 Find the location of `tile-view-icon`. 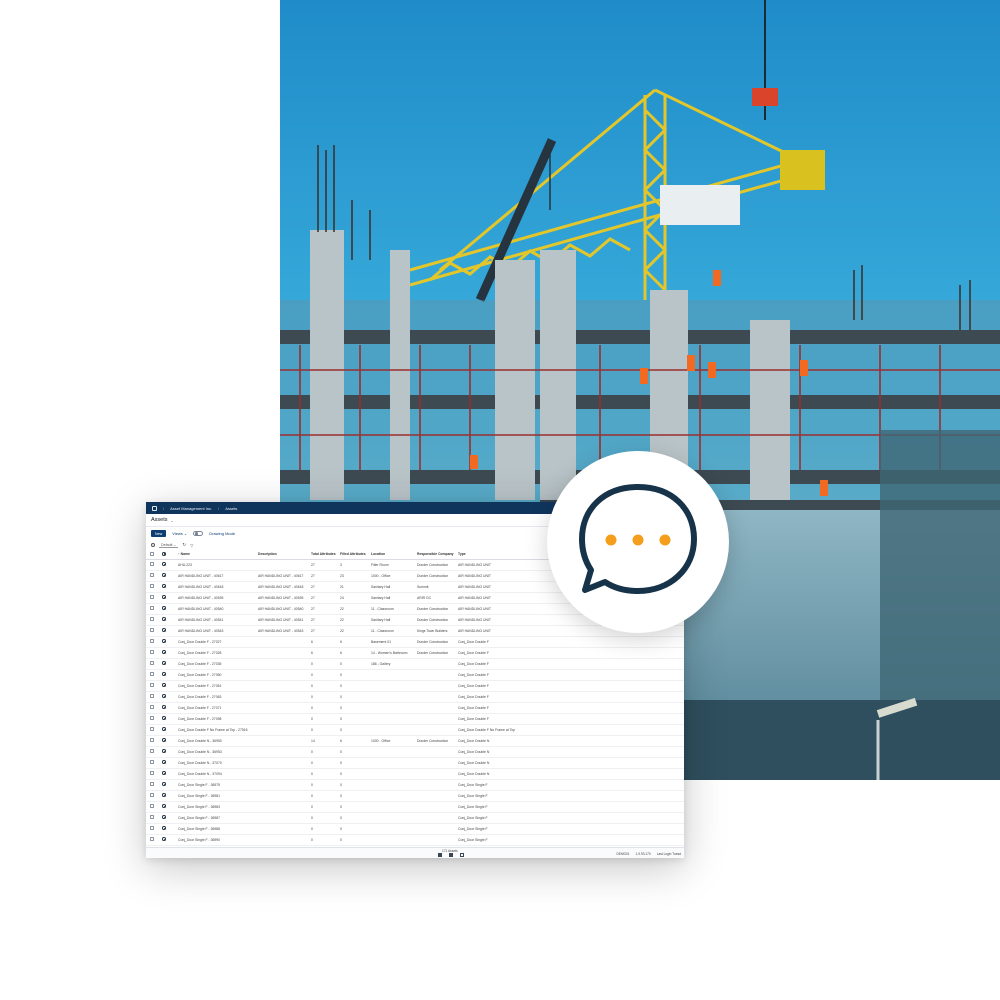

tile-view-icon is located at coordinates (451, 855).